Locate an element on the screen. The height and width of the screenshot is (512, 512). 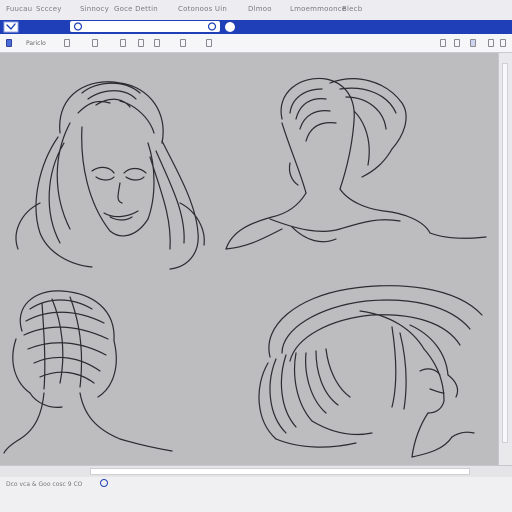
menu-item-help: Dlmoo is located at coordinates (260, 9).